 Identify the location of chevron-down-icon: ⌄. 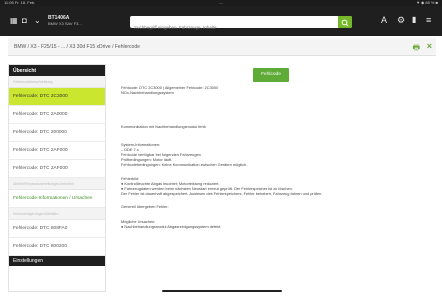
(37, 21).